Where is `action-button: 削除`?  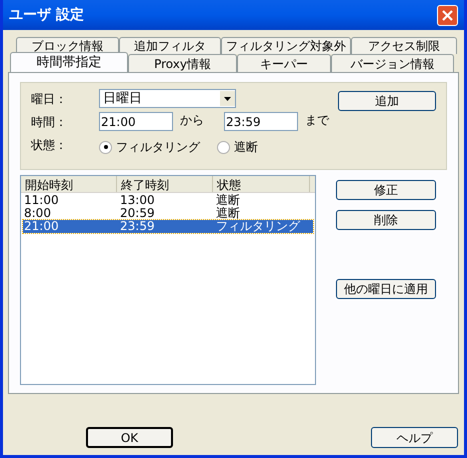
action-button: 削除 is located at coordinates (386, 220).